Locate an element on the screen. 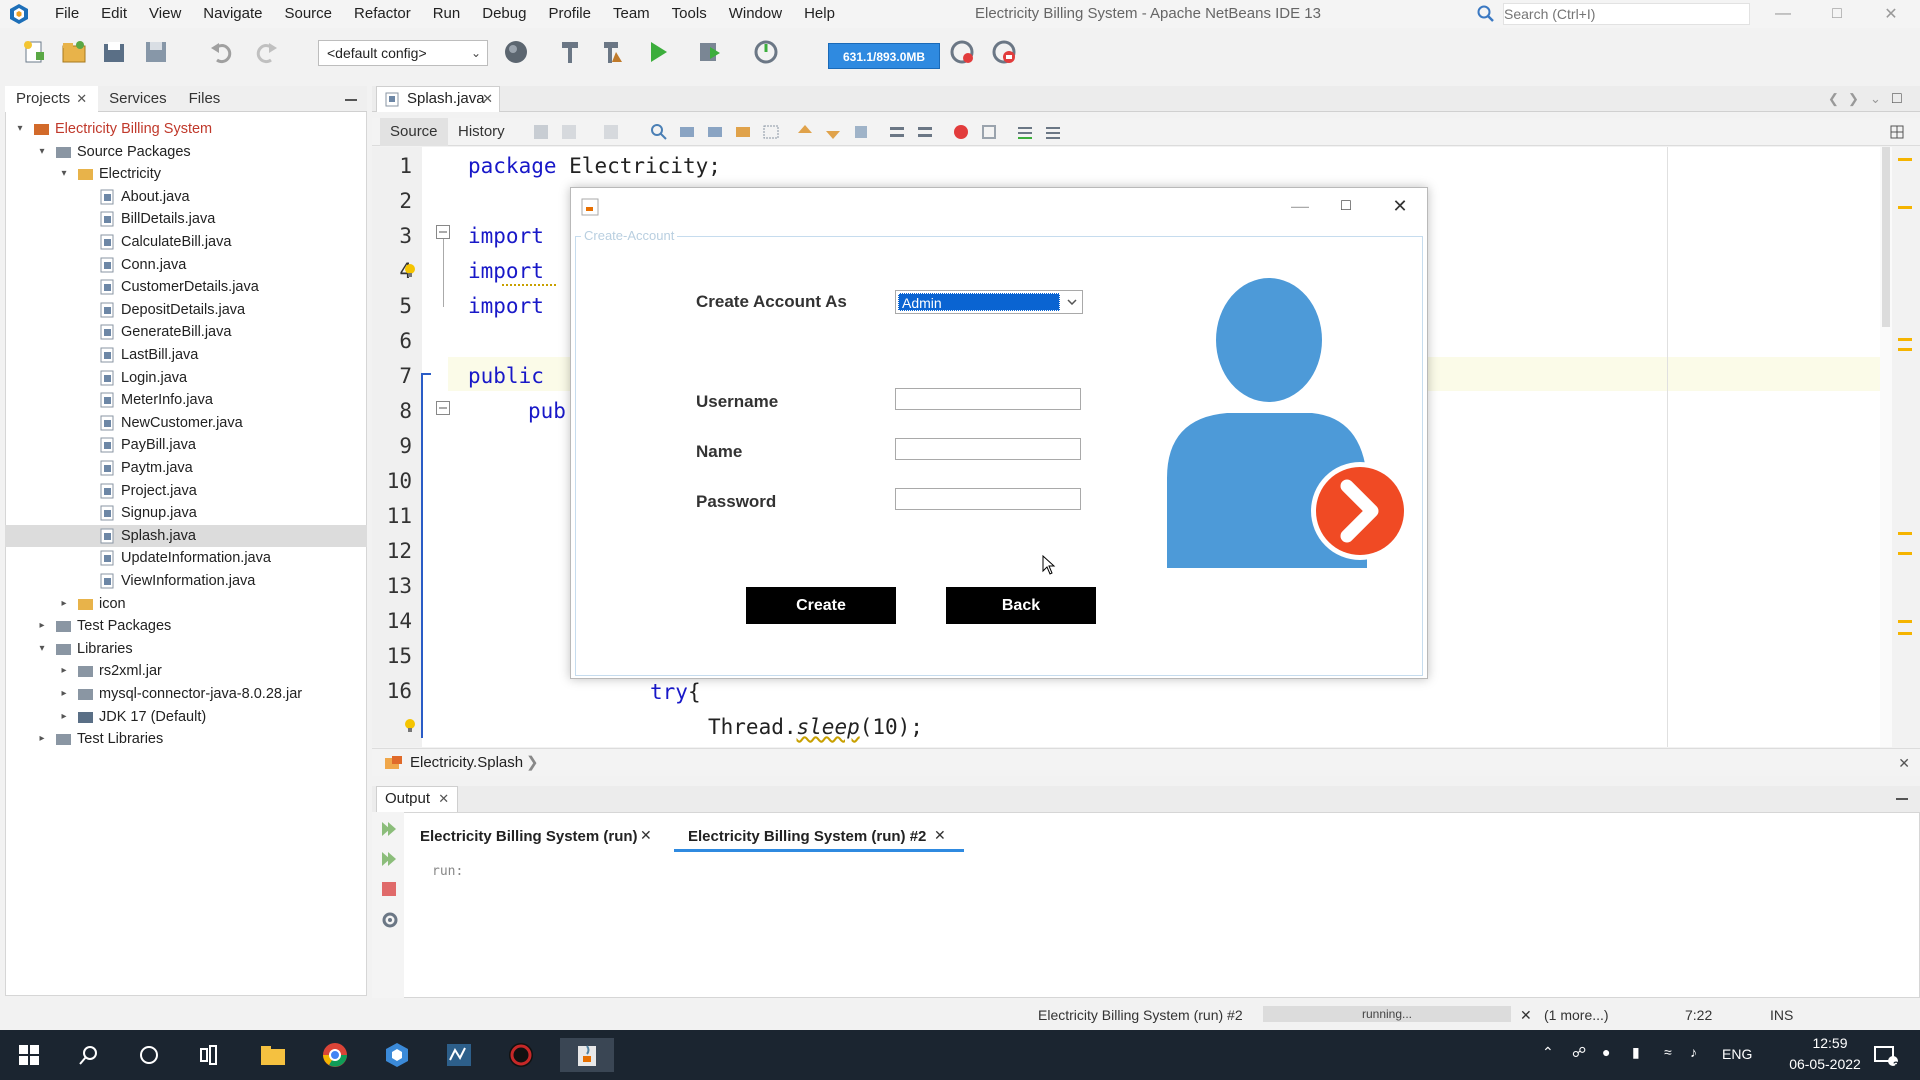 The image size is (1920, 1080). tab-run-output: Electricity Billing System (run) is located at coordinates (529, 838).